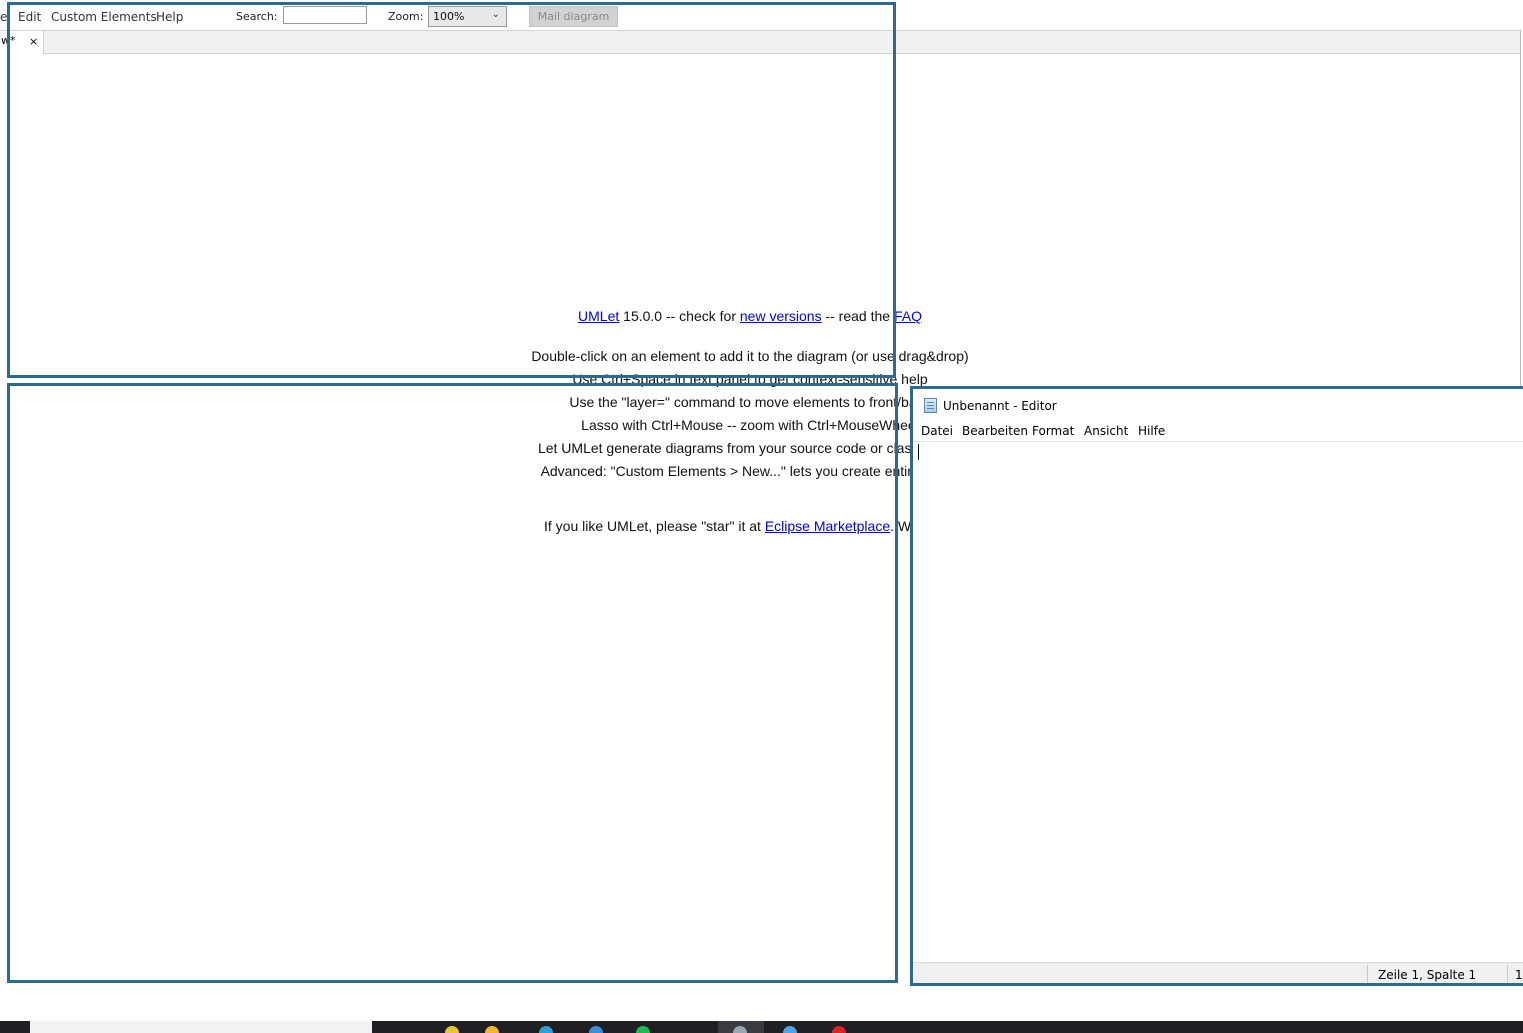 The image size is (1523, 1033). I want to click on eclipse-marketplace-link: Eclipse Marketplace, so click(827, 526).